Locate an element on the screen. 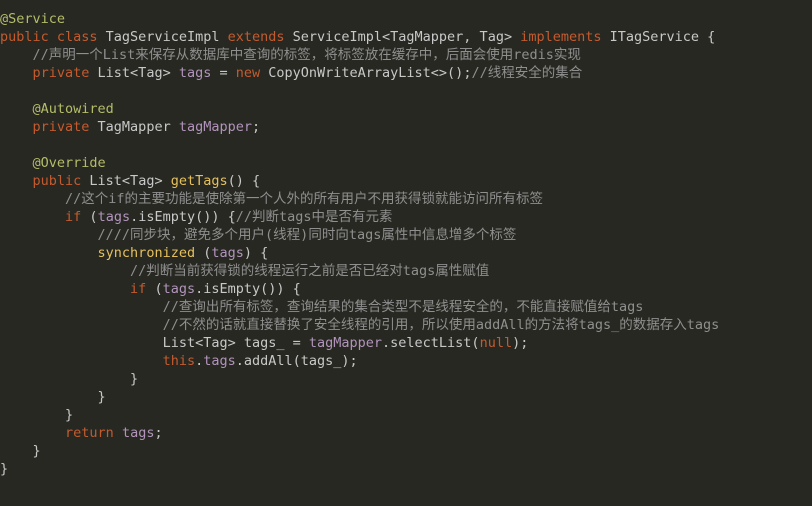 Image resolution: width=812 pixels, height=506 pixels. code-token: CopyOnWriteArrayList<>(); is located at coordinates (370, 73).